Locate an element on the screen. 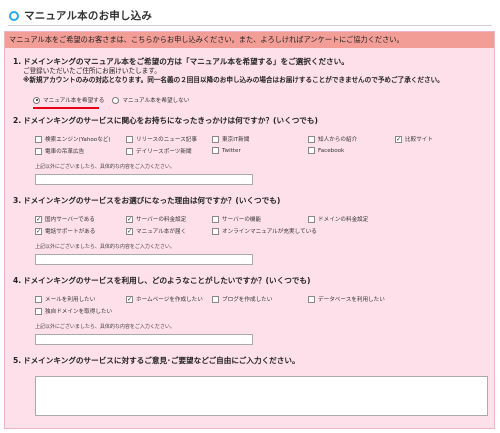 This screenshot has width=500, height=433. radio-want-manual: マニュアル本を希望する is located at coordinates (72, 100).